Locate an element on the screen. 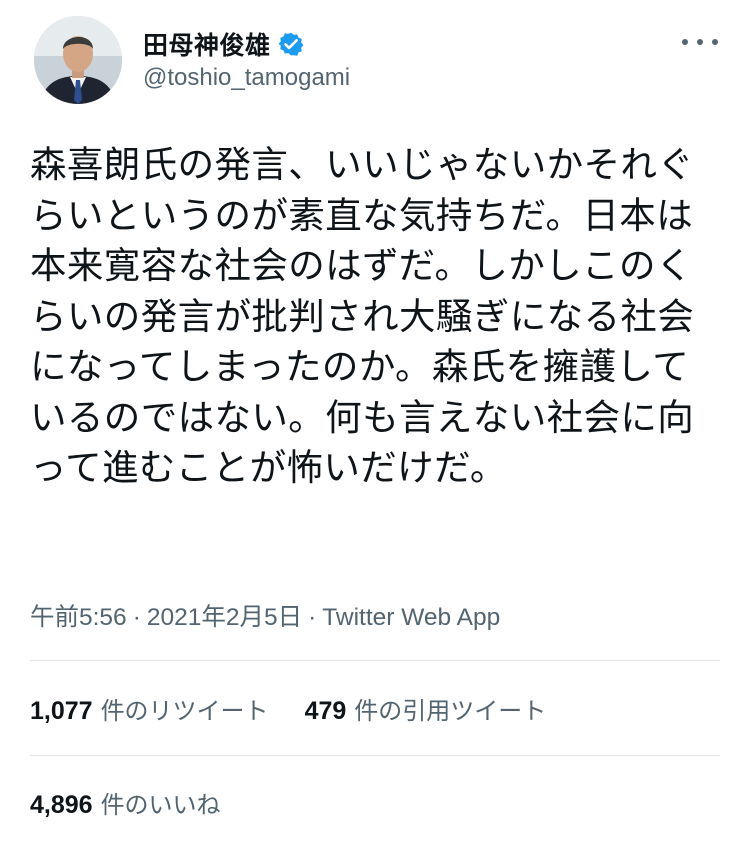 Image resolution: width=750 pixels, height=847 pixels. quotes-count: 479 is located at coordinates (325, 710).